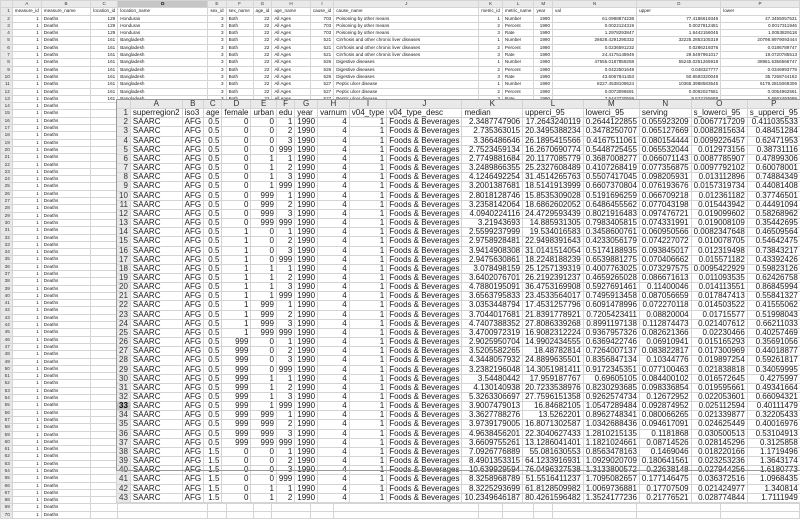  What do you see at coordinates (334, 104) in the screenshot?
I see `column-header: H` at bounding box center [334, 104].